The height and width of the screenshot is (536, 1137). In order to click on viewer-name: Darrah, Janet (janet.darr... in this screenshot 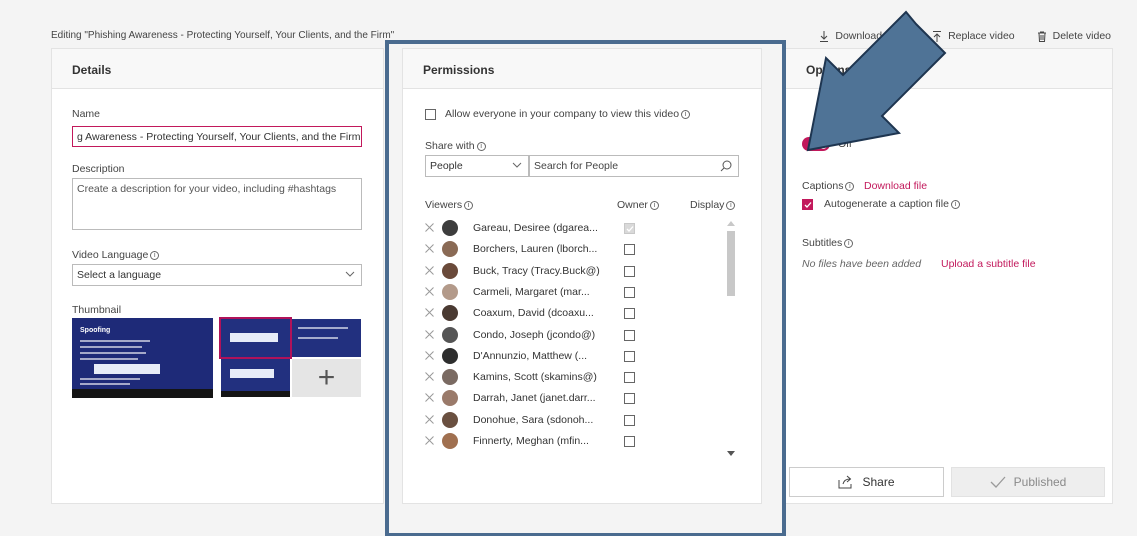, I will do `click(534, 398)`.